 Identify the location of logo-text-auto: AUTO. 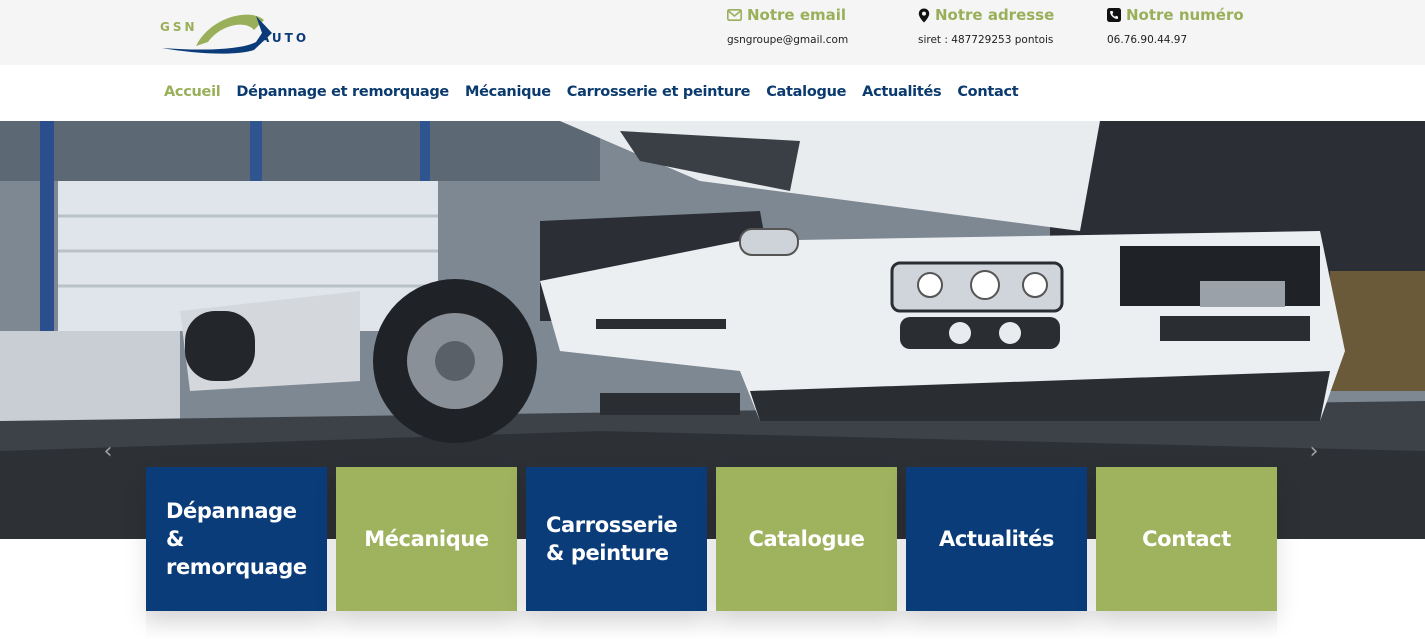
(285, 38).